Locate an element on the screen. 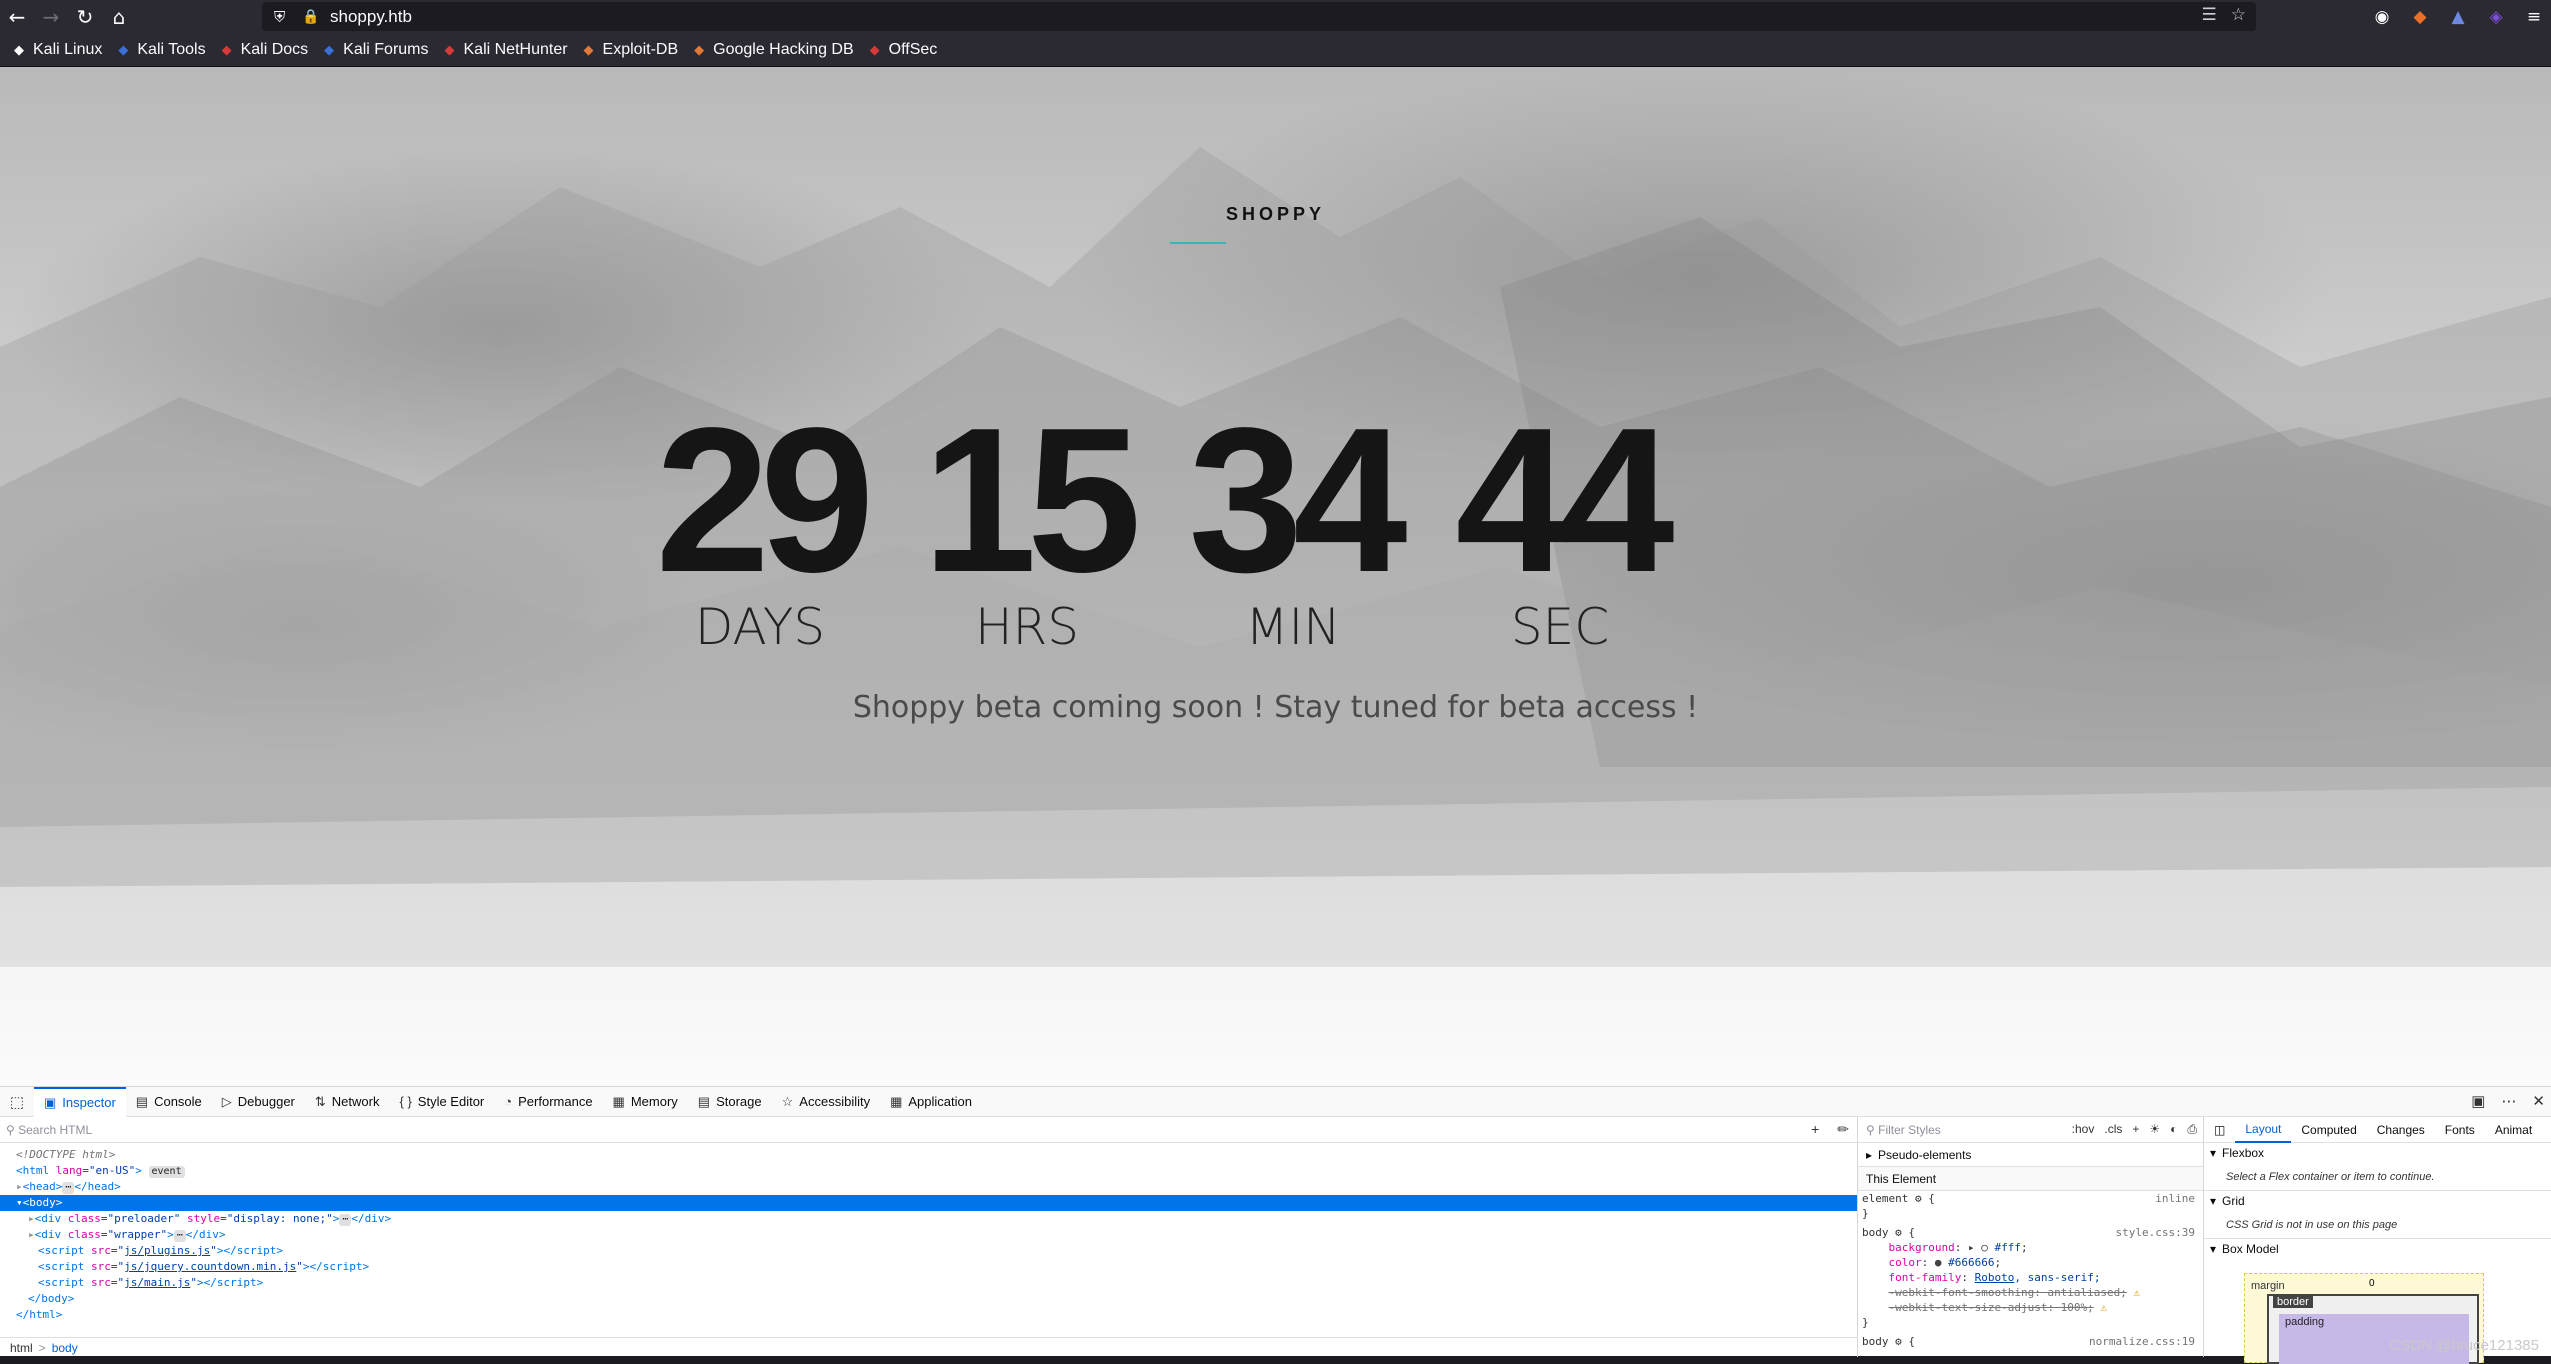  grid-section: ▾ Grid is located at coordinates (2377, 1201).